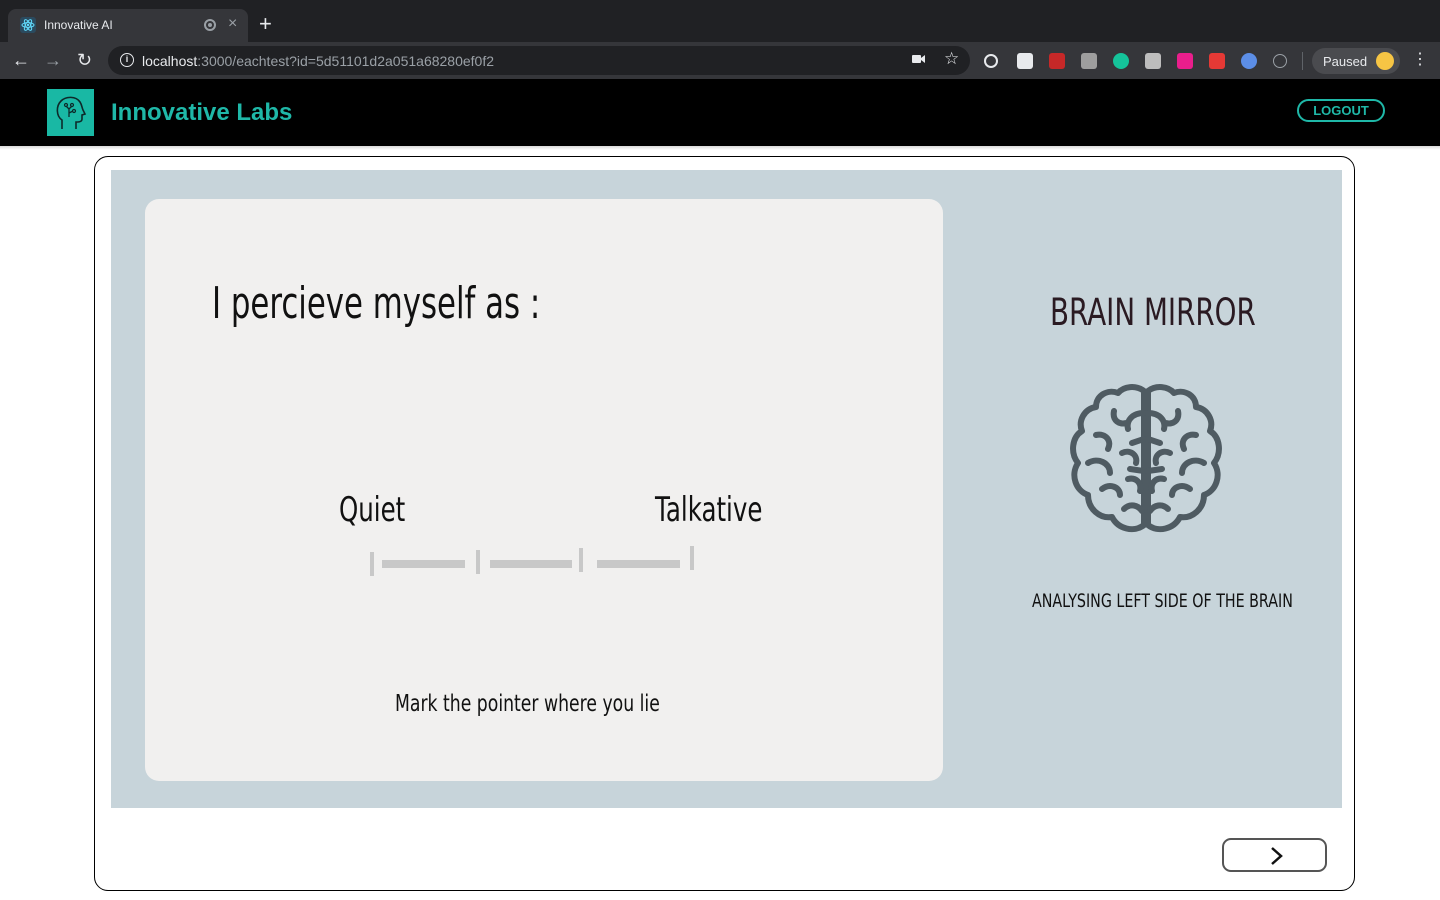  Describe the element at coordinates (1341, 110) in the screenshot. I see `logout-button: LOGOUT` at that location.